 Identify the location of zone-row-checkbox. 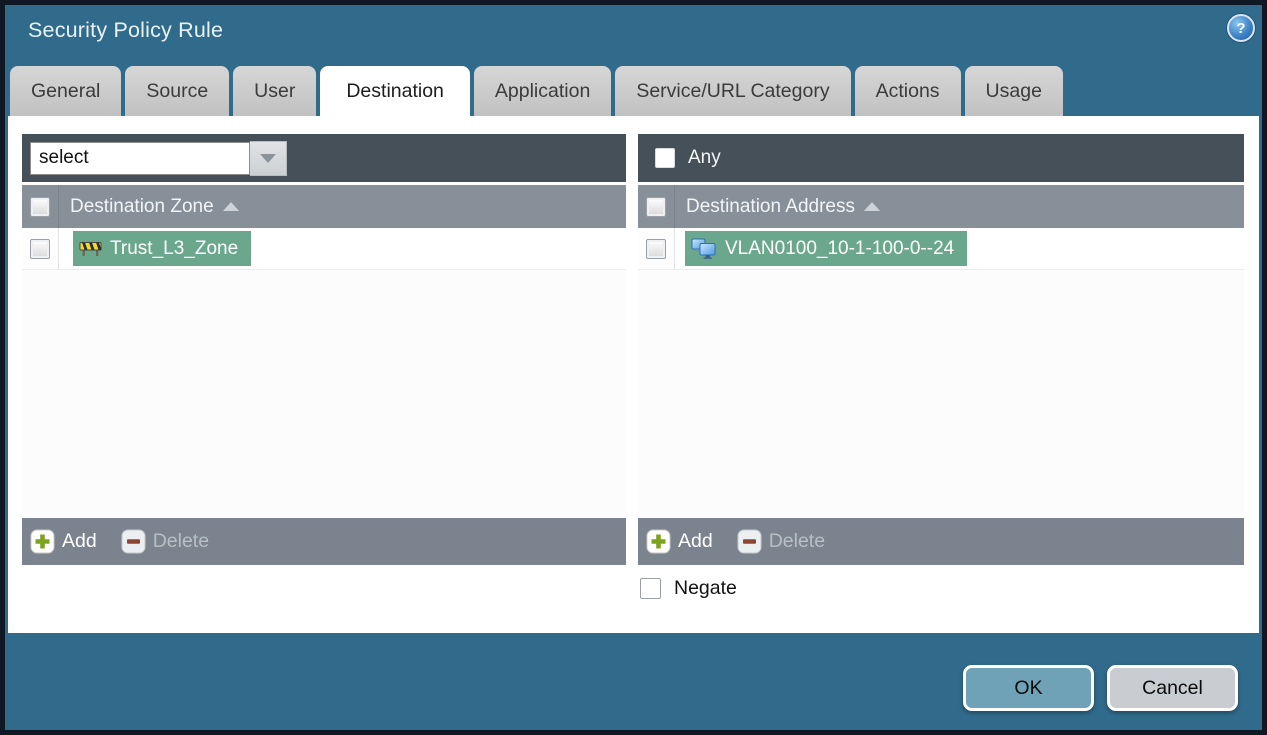
(40, 248).